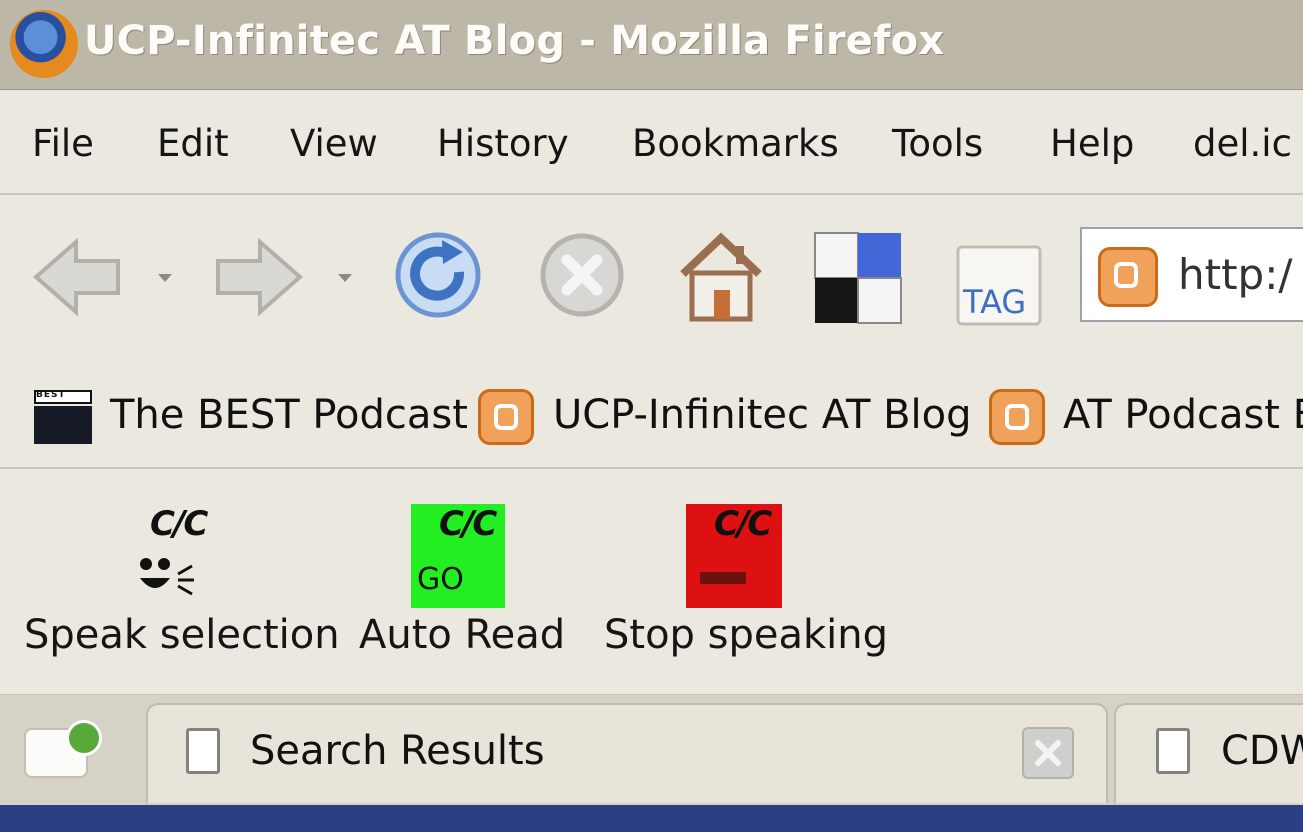  I want to click on speak-selection-label: Speak selection, so click(182, 635).